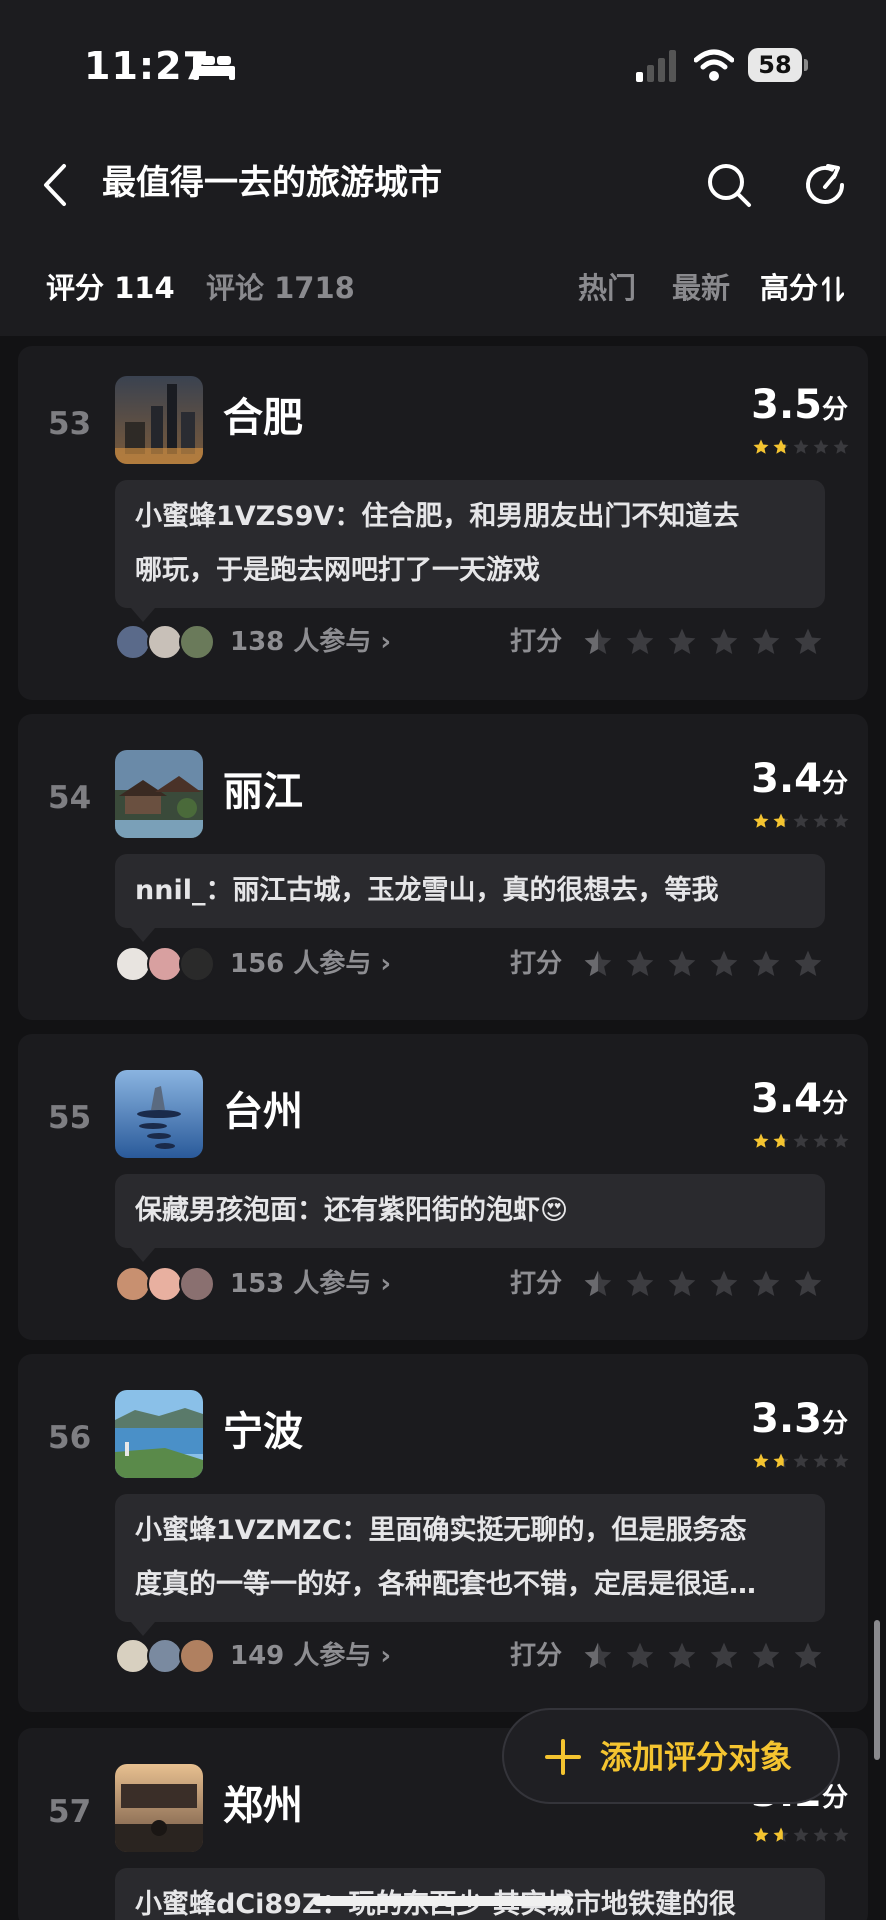  I want to click on nav-bar: 最值得一去的旅游城市, so click(443, 185).